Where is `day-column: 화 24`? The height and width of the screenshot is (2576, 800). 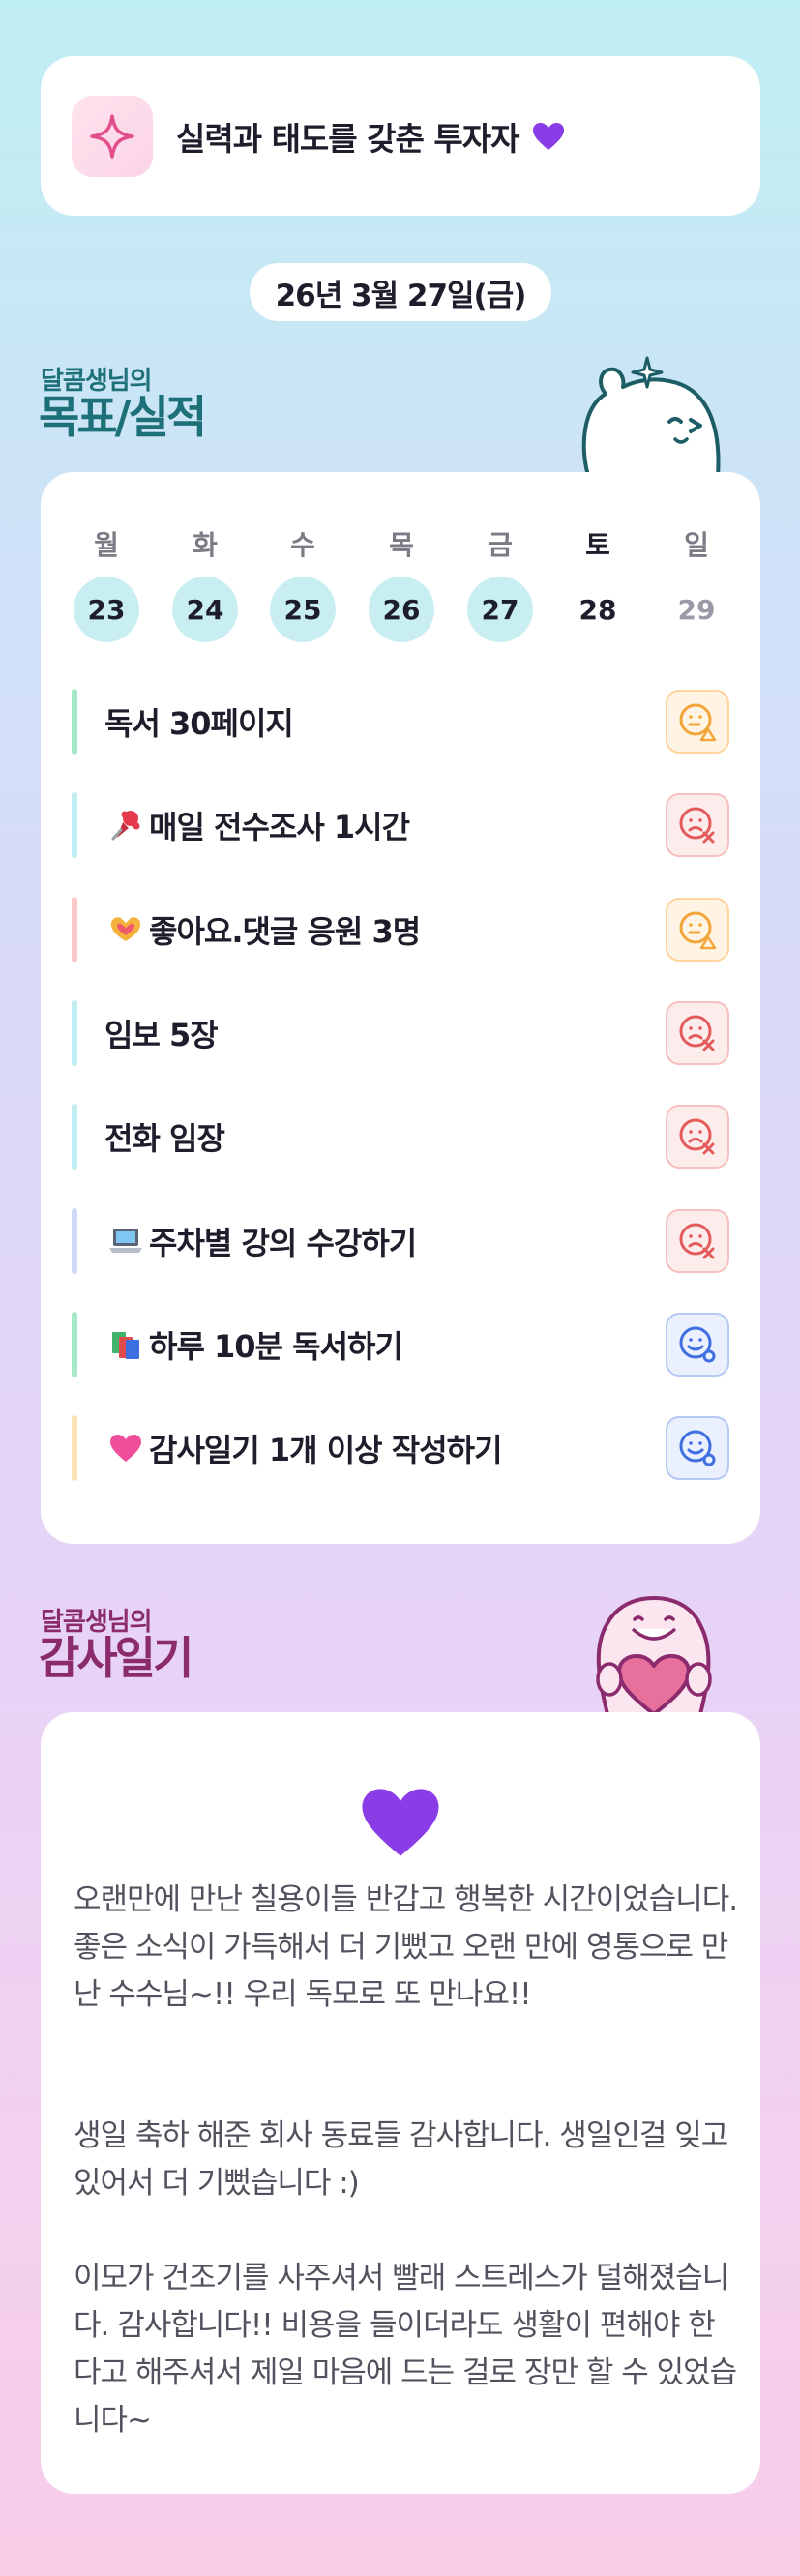
day-column: 화 24 is located at coordinates (205, 583).